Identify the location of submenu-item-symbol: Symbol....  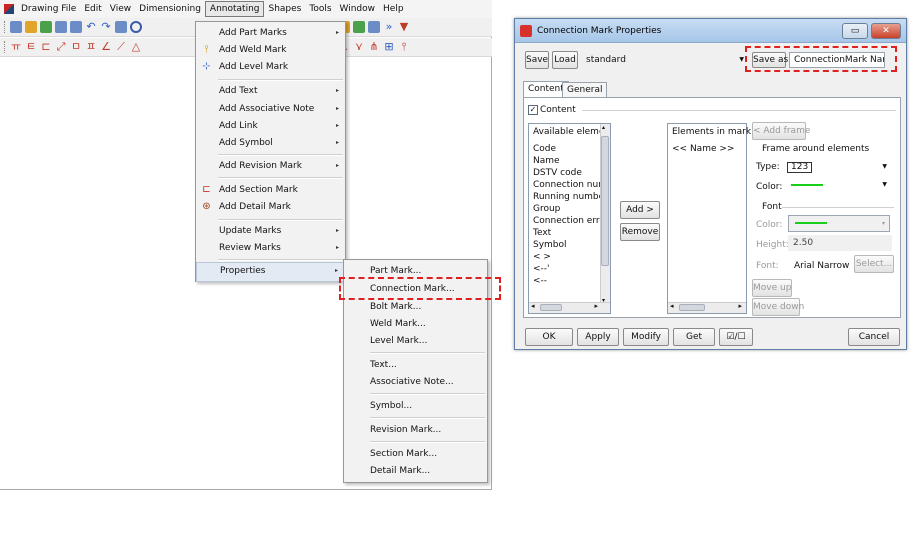
(415, 406).